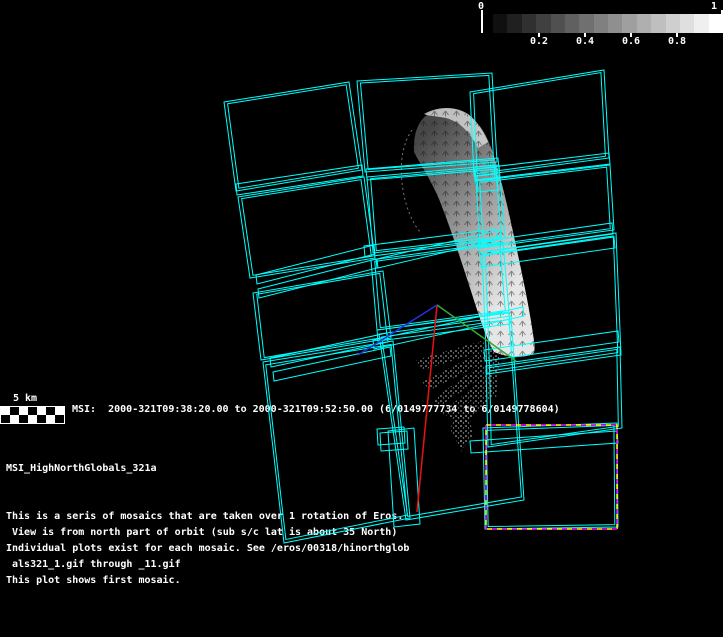 The height and width of the screenshot is (637, 723). What do you see at coordinates (93, 564) in the screenshot?
I see `annotation-line: als321_1.gif through _11.gif` at bounding box center [93, 564].